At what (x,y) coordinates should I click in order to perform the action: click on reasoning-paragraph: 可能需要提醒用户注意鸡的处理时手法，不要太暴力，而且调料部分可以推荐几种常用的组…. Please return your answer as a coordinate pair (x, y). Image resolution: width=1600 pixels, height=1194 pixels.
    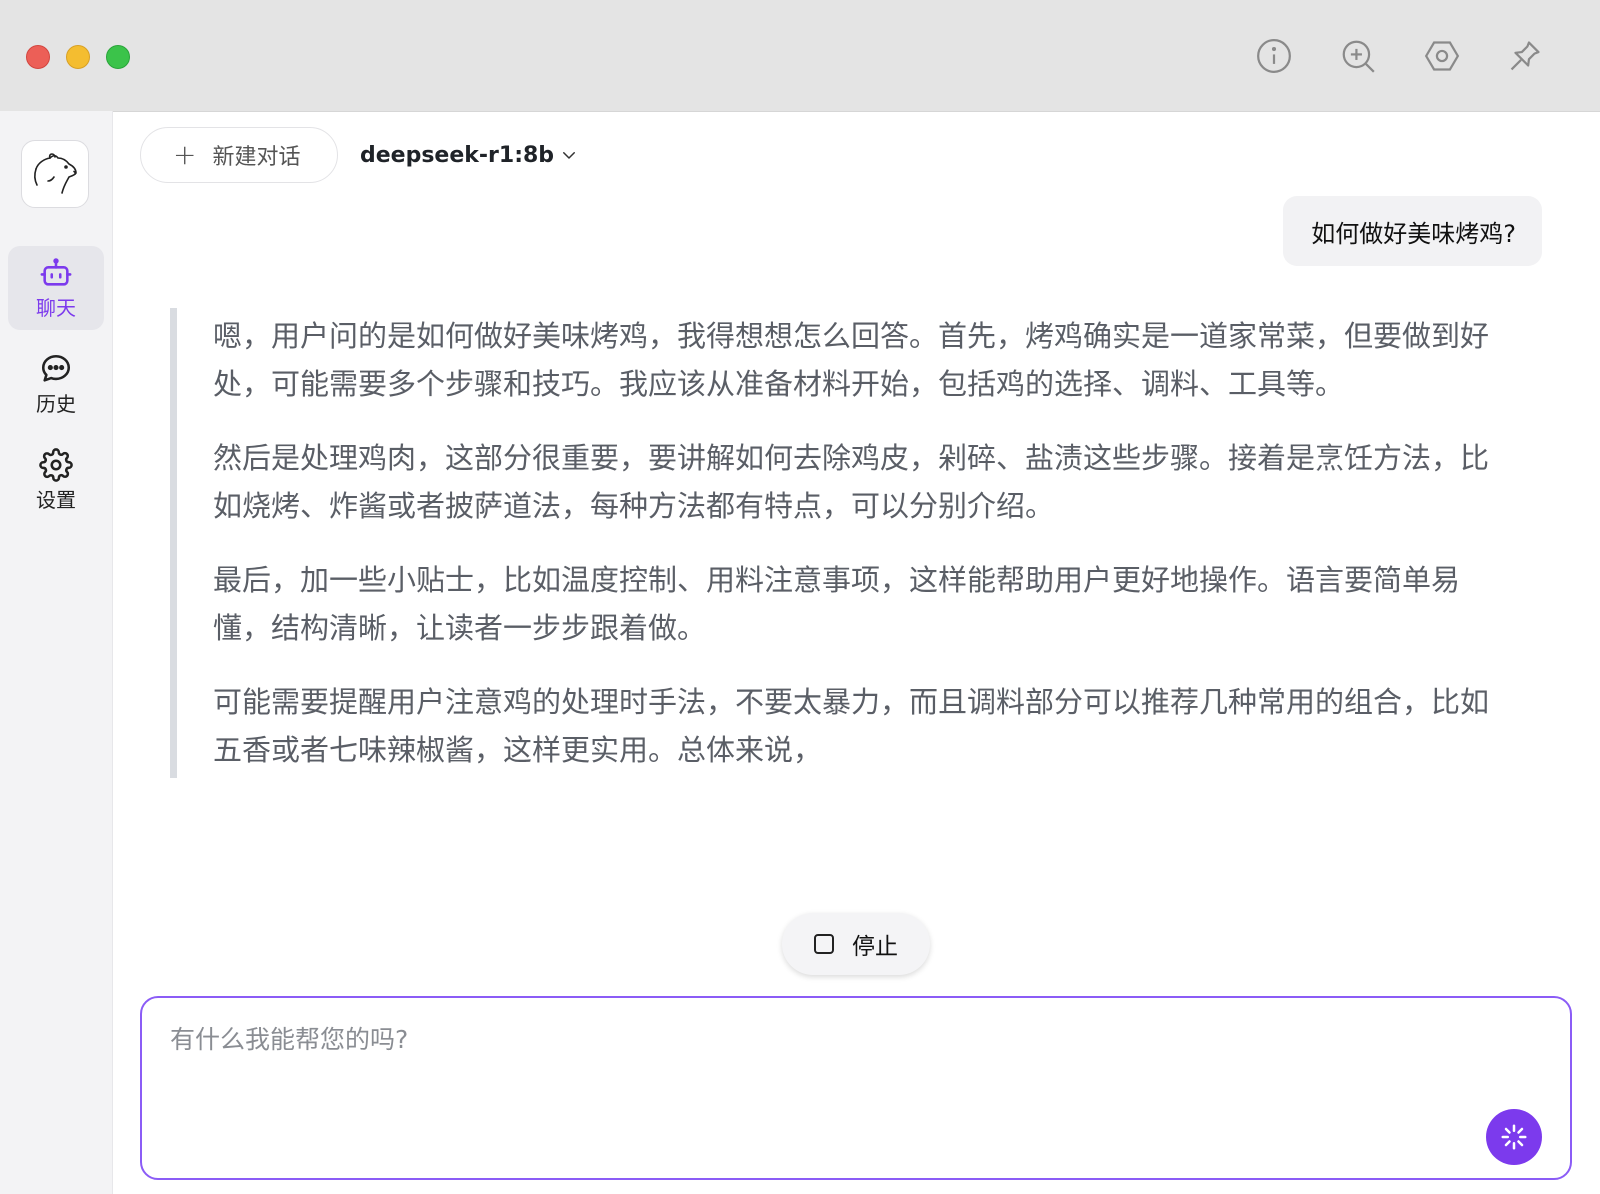
    Looking at the image, I should click on (851, 726).